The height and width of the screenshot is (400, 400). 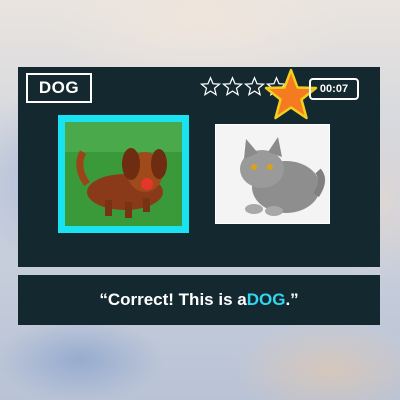 What do you see at coordinates (334, 89) in the screenshot?
I see `countdown-timer: 00:07` at bounding box center [334, 89].